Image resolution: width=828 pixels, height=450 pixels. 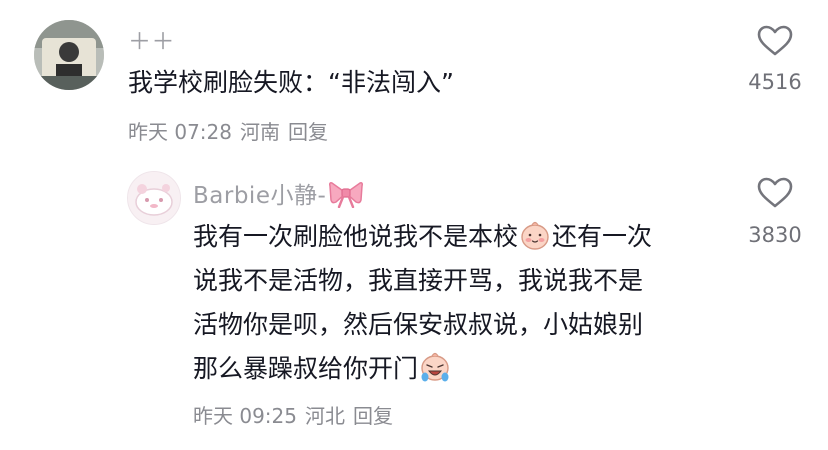 I want to click on like-count: 3830, so click(x=775, y=235).